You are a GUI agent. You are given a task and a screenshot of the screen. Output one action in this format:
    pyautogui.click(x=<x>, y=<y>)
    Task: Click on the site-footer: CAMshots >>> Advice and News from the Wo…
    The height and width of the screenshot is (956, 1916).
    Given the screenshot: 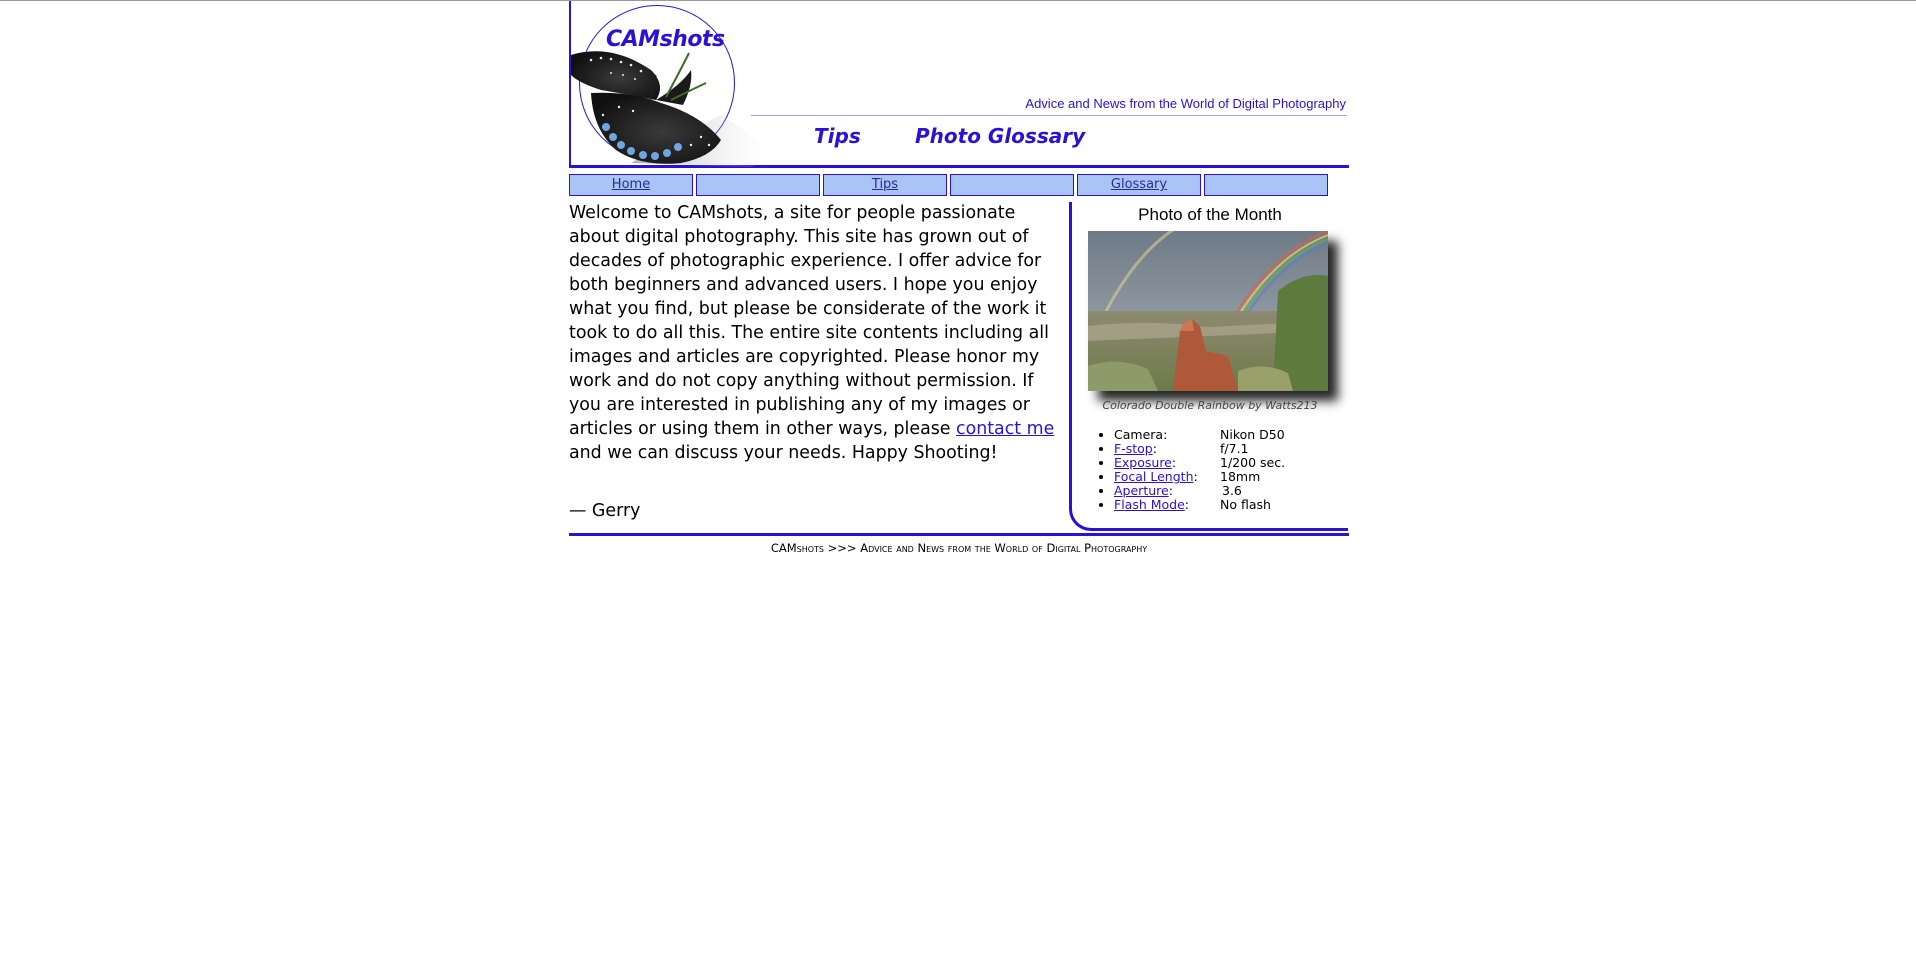 What is the action you would take?
    pyautogui.click(x=959, y=548)
    